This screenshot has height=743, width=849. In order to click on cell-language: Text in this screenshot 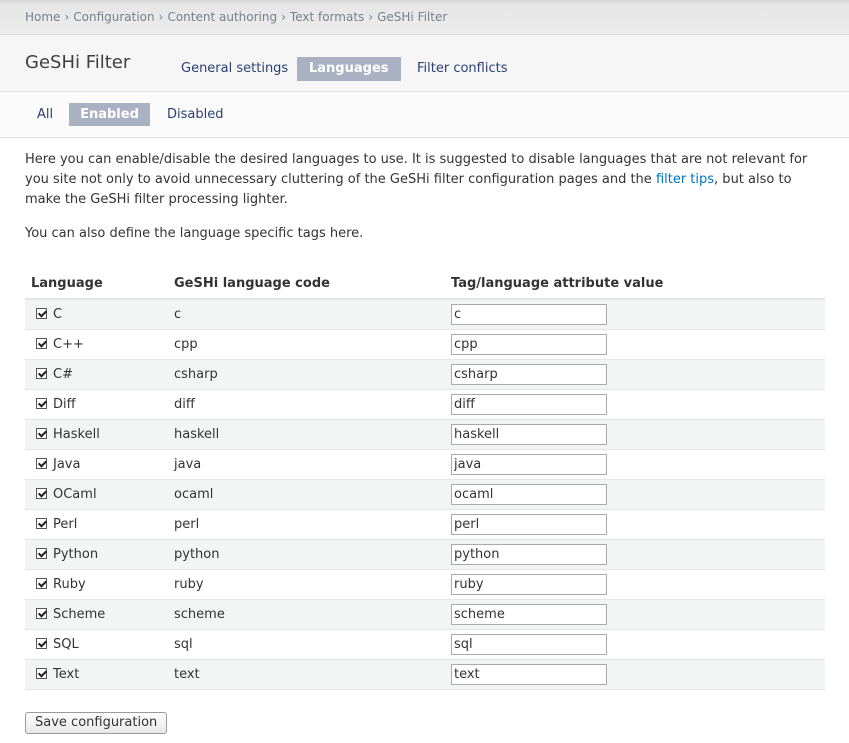, I will do `click(96, 674)`.